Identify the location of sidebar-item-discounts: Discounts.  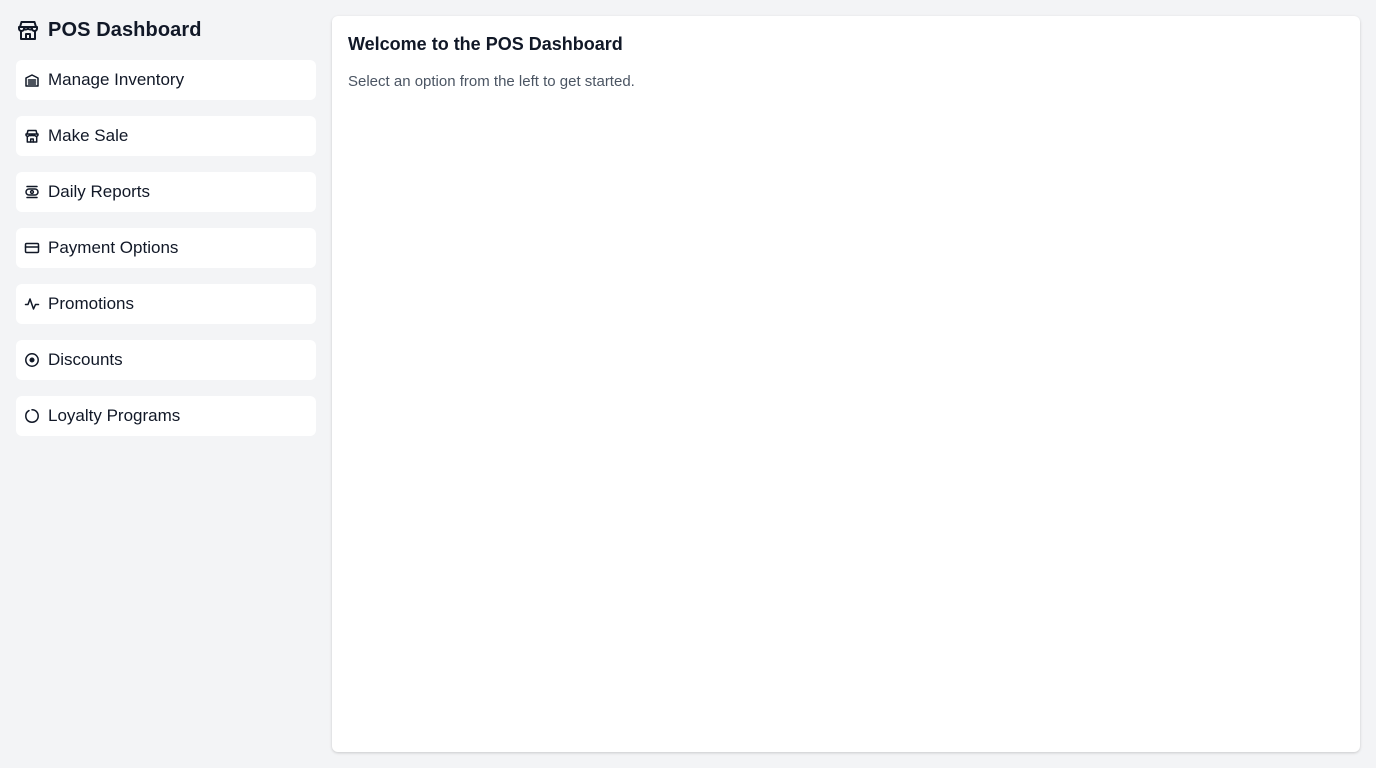
(166, 360).